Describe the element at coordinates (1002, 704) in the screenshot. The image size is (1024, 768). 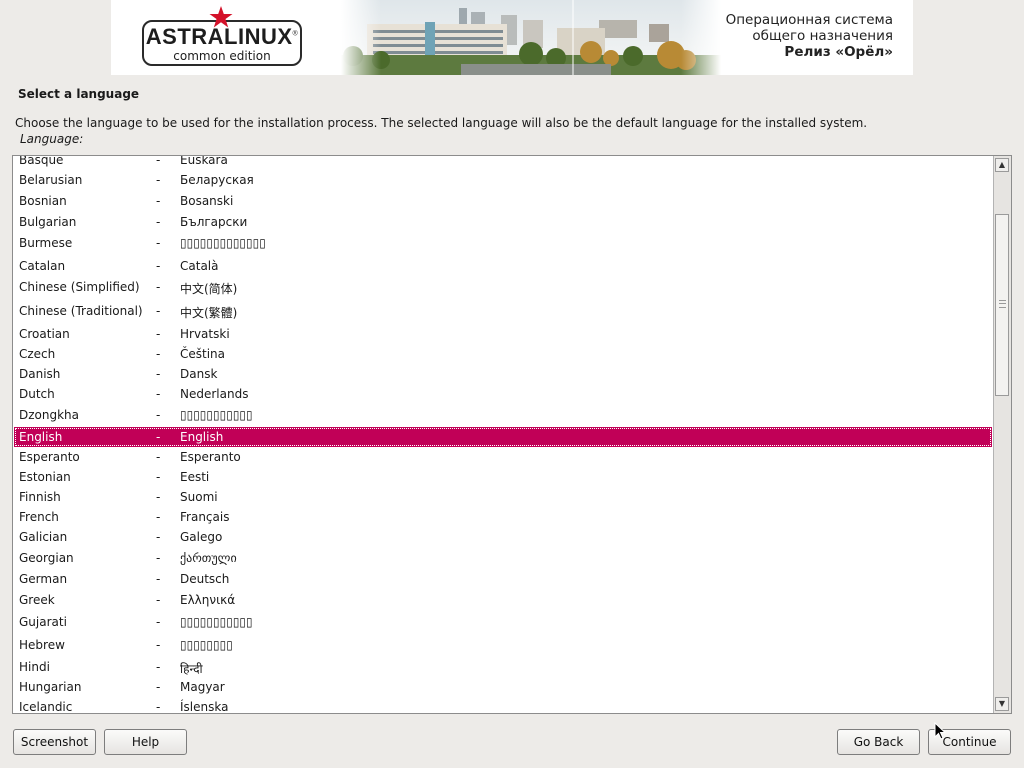
I see `scroll-down-arrow-icon: ▼` at that location.